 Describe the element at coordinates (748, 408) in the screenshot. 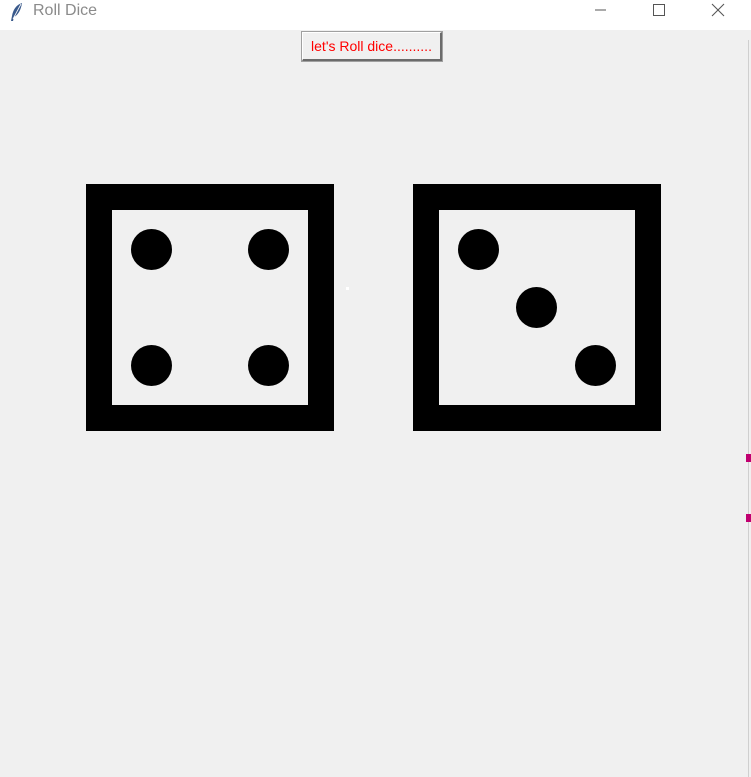

I see `window-edge` at that location.